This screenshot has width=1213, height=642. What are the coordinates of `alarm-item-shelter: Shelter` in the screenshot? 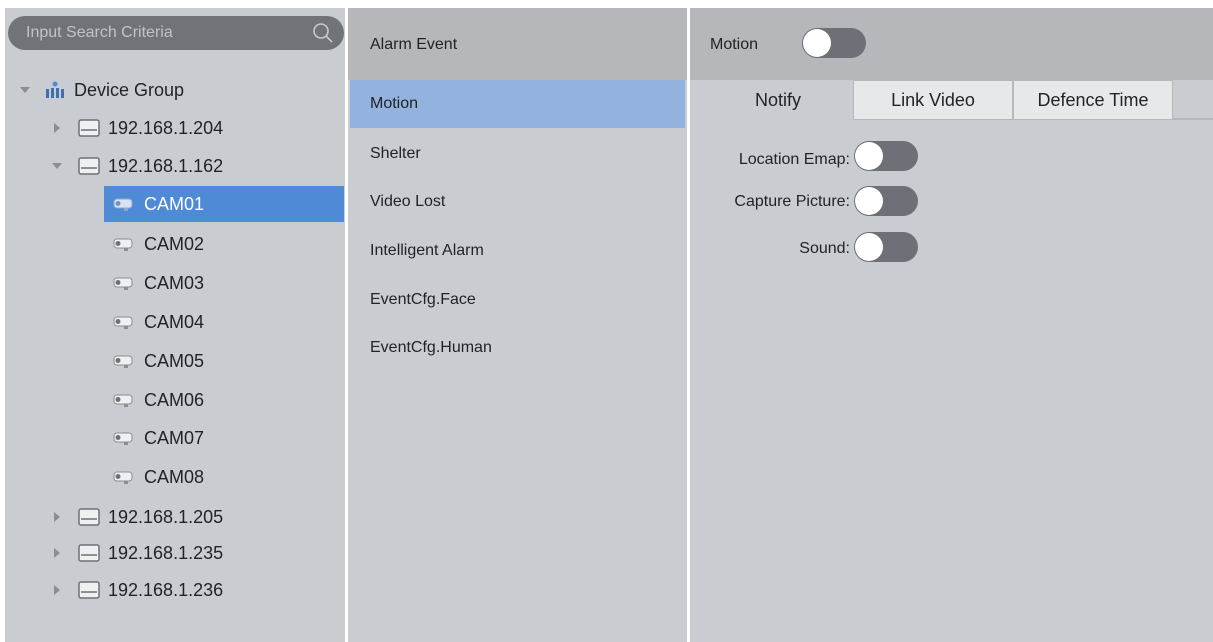 It's located at (517, 154).